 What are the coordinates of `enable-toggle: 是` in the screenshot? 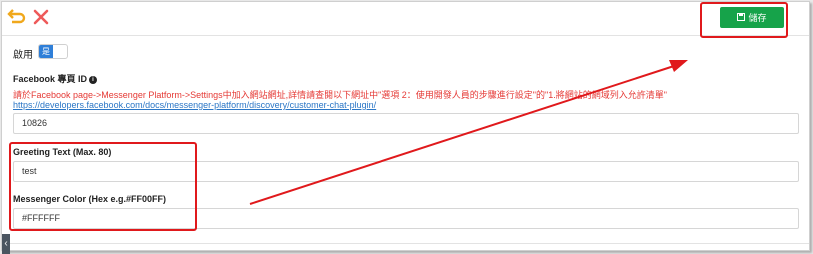 It's located at (53, 51).